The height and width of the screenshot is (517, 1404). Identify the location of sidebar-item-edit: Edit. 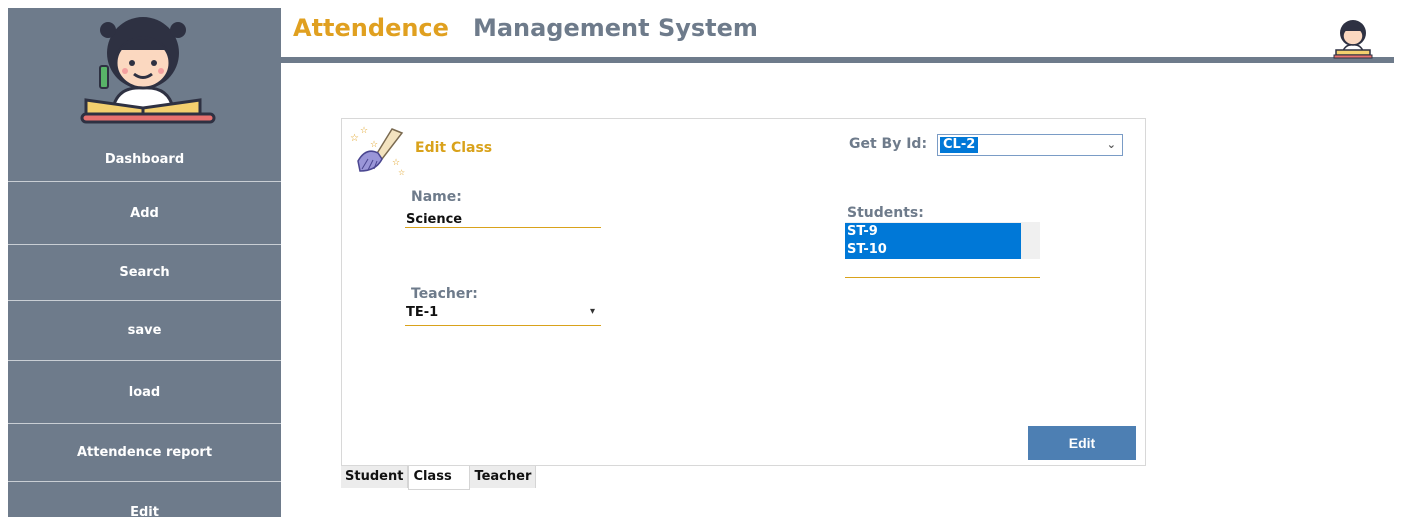
(144, 499).